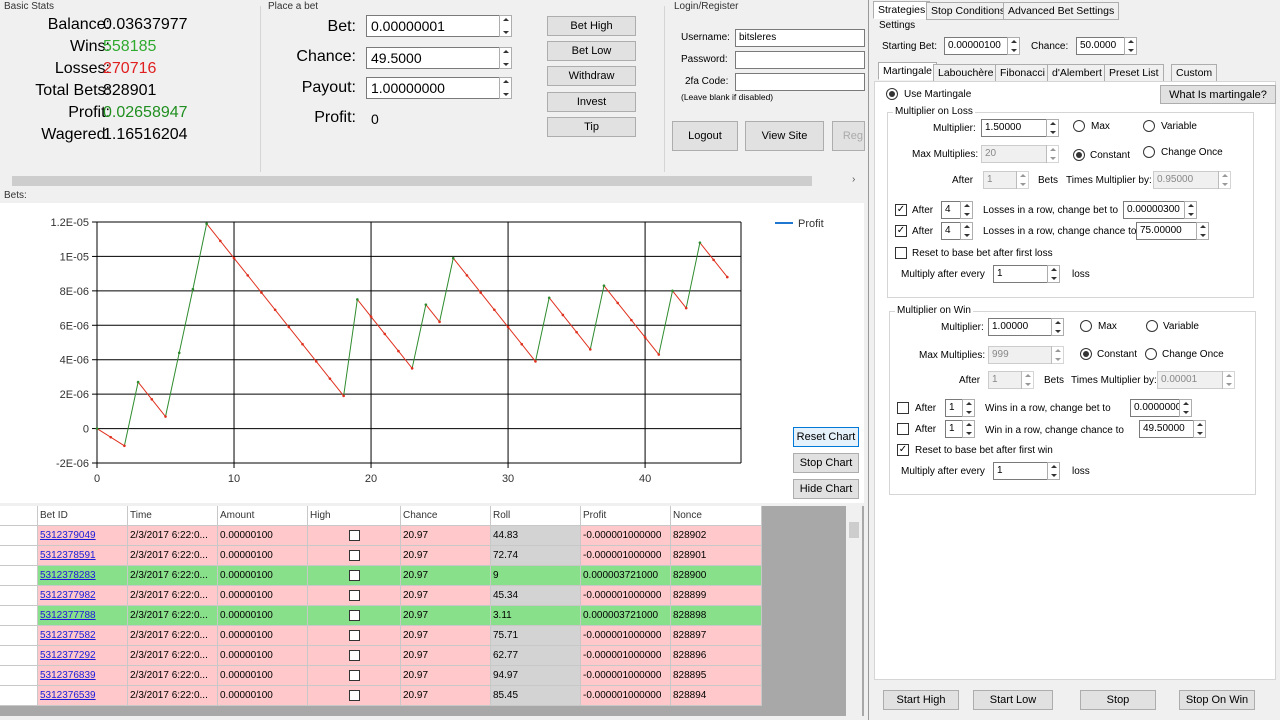 This screenshot has width=1280, height=720. What do you see at coordinates (1202, 231) in the screenshot?
I see `loss-change-chance-spinner` at bounding box center [1202, 231].